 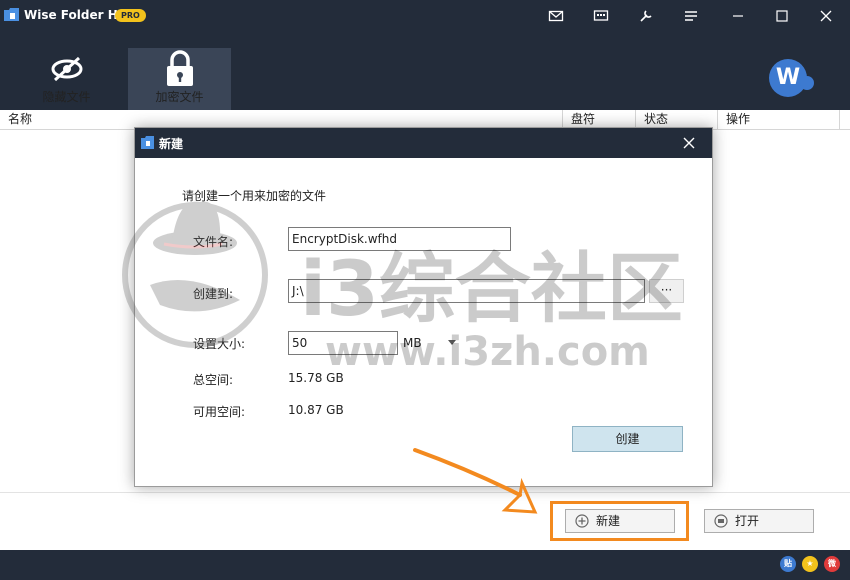 What do you see at coordinates (425, 71) in the screenshot?
I see `main-toolbar: 隐藏文件 加密文件` at bounding box center [425, 71].